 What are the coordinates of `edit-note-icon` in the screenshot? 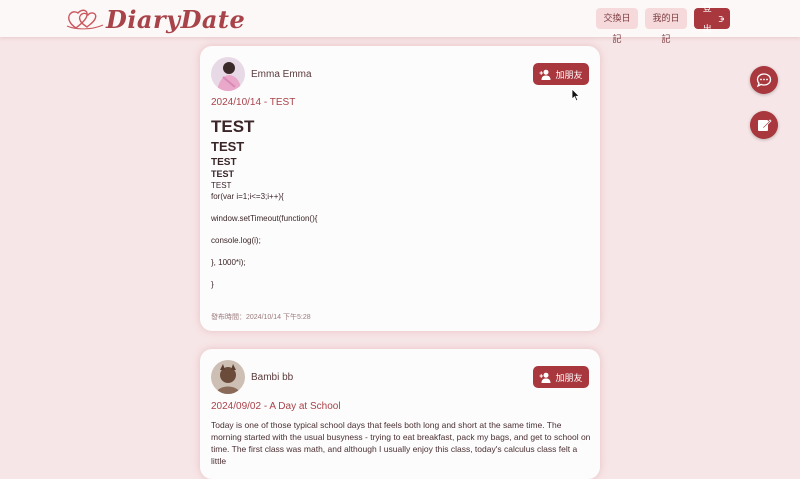 It's located at (765, 125).